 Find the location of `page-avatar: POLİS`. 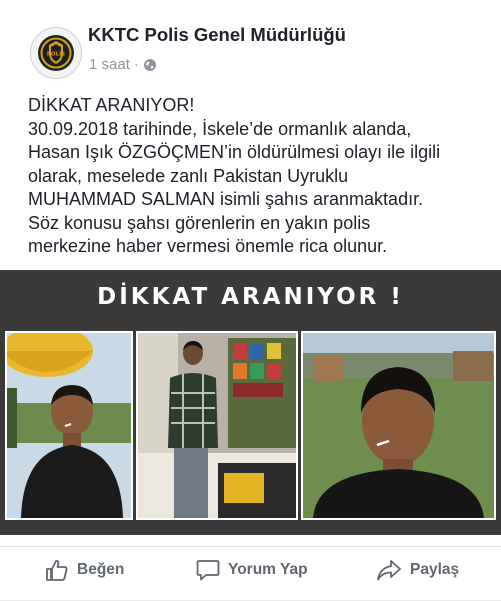

page-avatar: POLİS is located at coordinates (56, 53).